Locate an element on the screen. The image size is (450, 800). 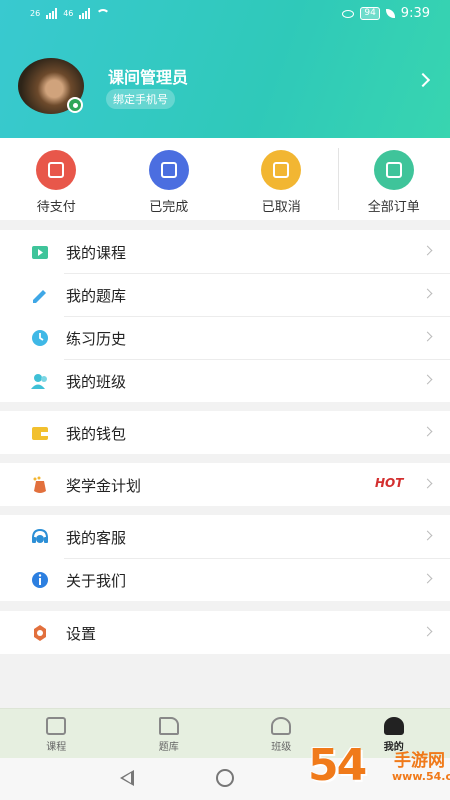
leaf-icon is located at coordinates (390, 13).